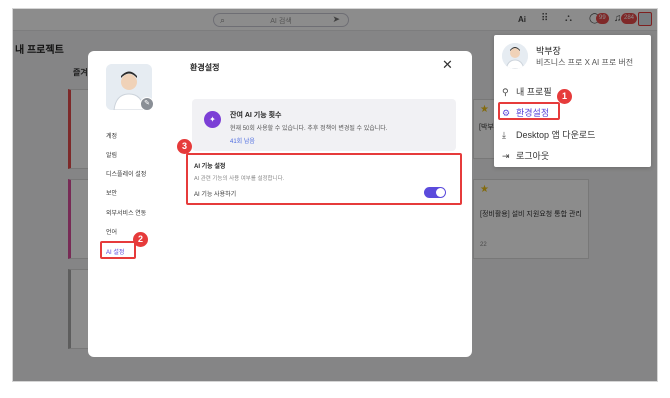 The height and width of the screenshot is (398, 670). I want to click on ai-feature-toggle, so click(435, 192).